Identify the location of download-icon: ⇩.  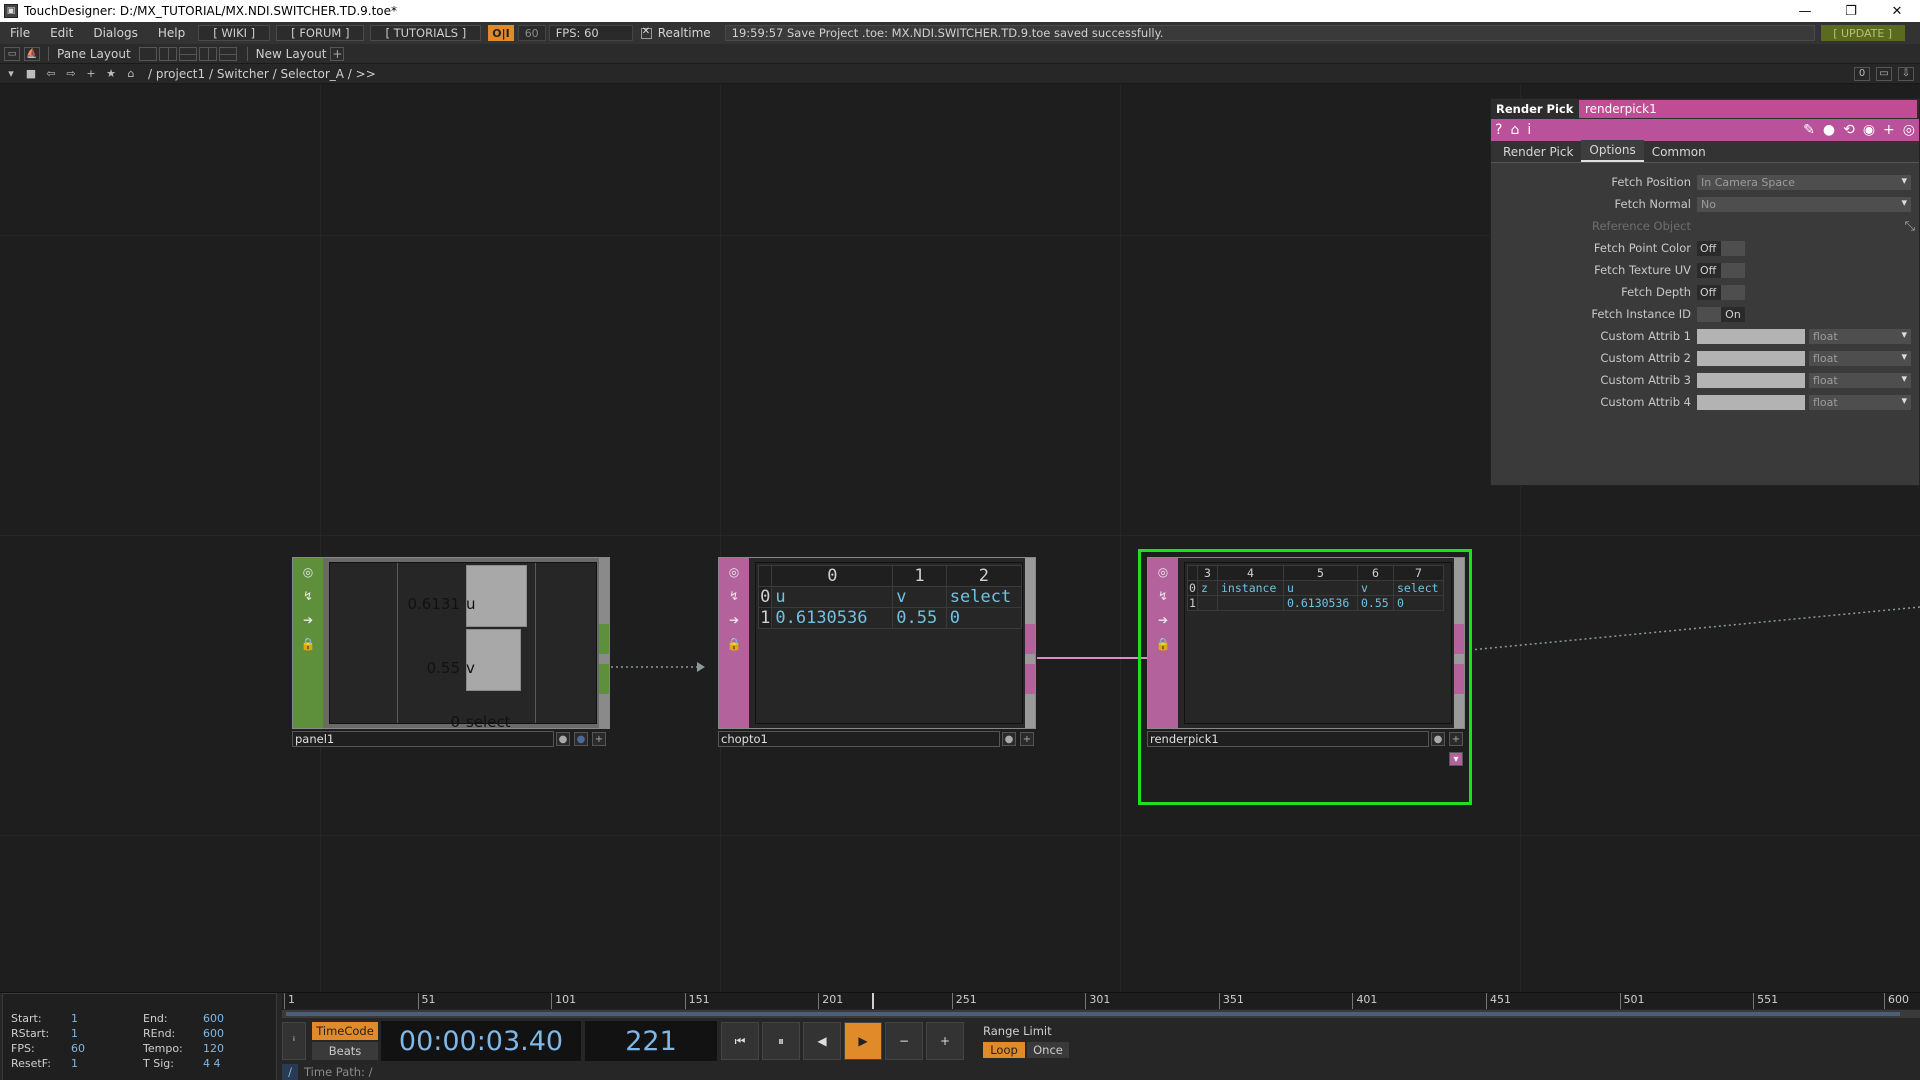
(1906, 73).